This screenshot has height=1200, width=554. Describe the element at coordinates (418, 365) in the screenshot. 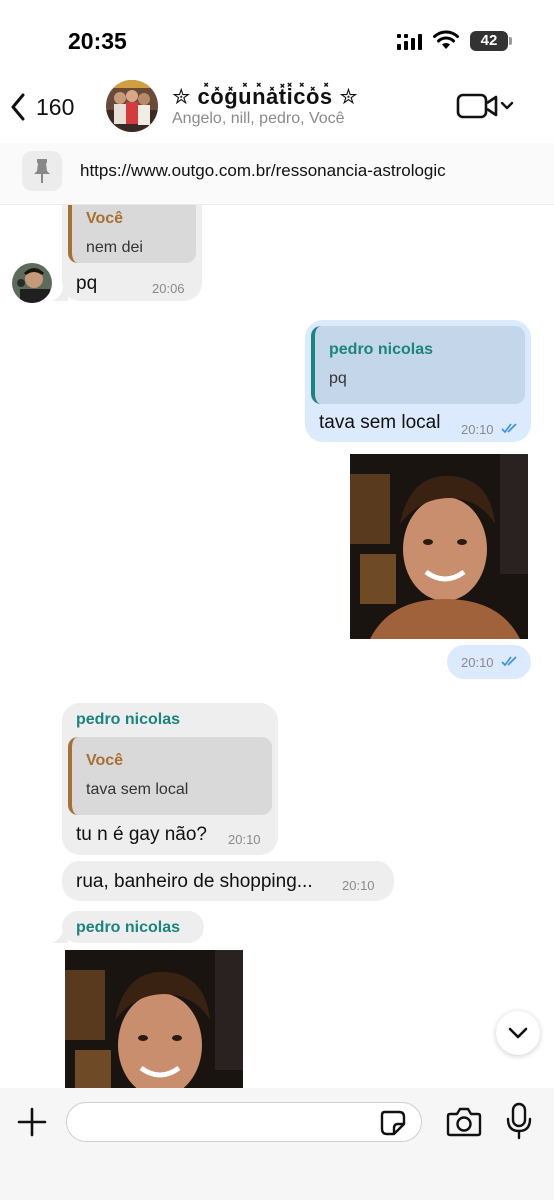

I see `reply-quote: pedro nicolas pq` at that location.